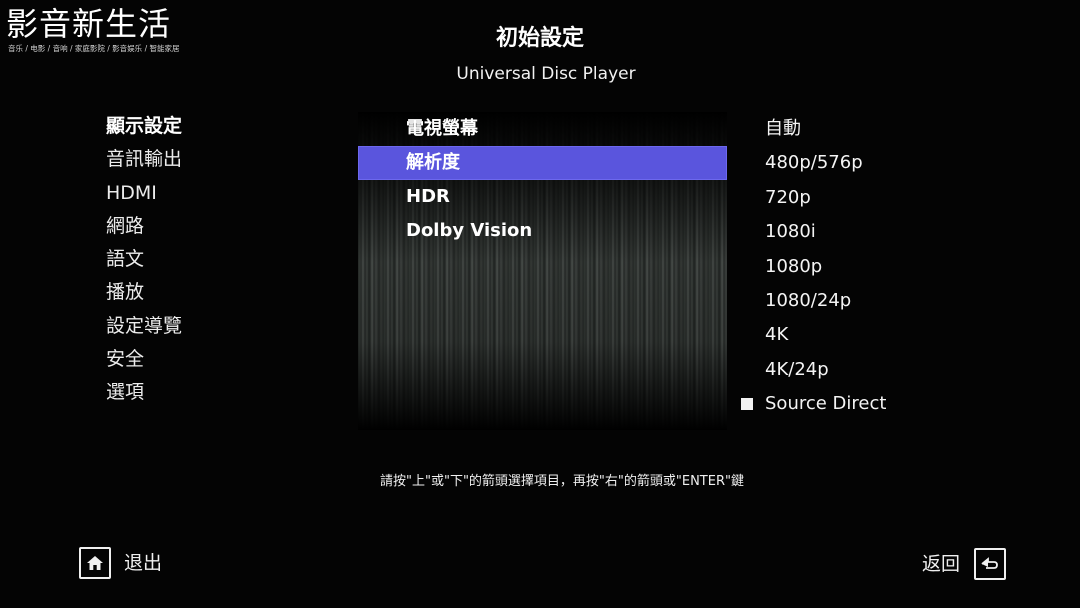 Image resolution: width=1080 pixels, height=608 pixels. Describe the element at coordinates (539, 38) in the screenshot. I see `page-title: 初始設定` at that location.